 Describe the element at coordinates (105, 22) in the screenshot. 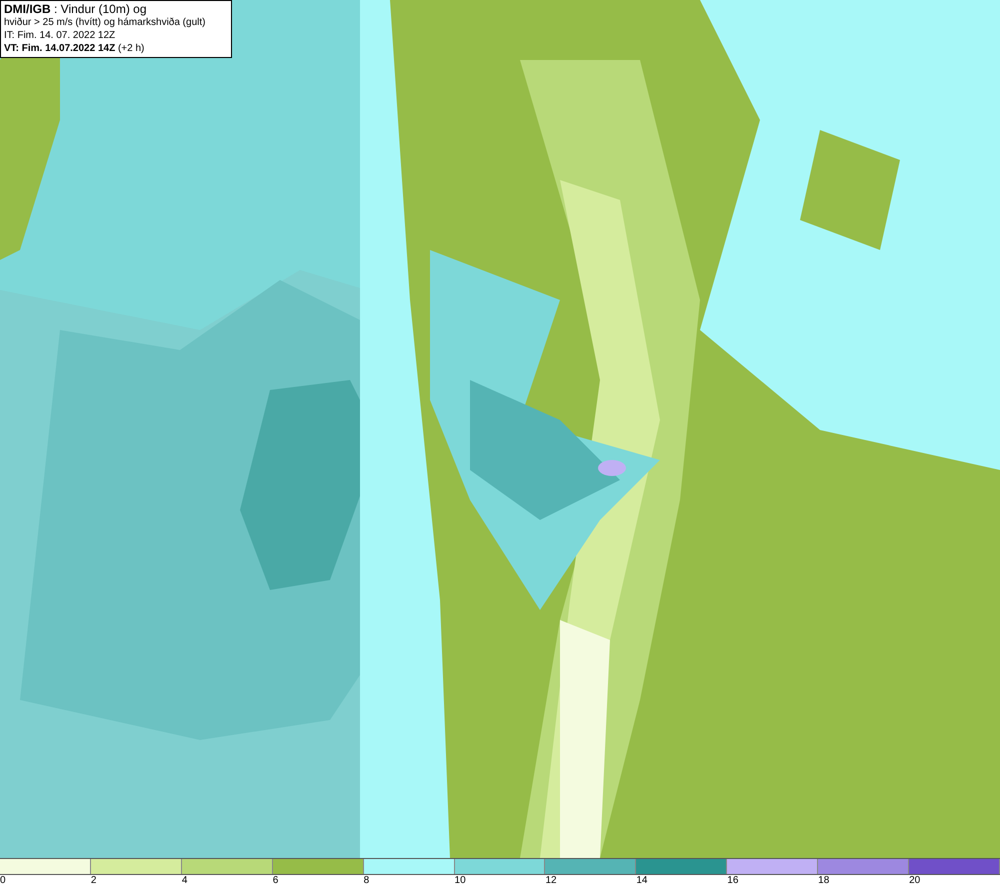

I see `title-line: hviður > 25 m/s (hvítt) og hámarkshviða (gult)` at that location.